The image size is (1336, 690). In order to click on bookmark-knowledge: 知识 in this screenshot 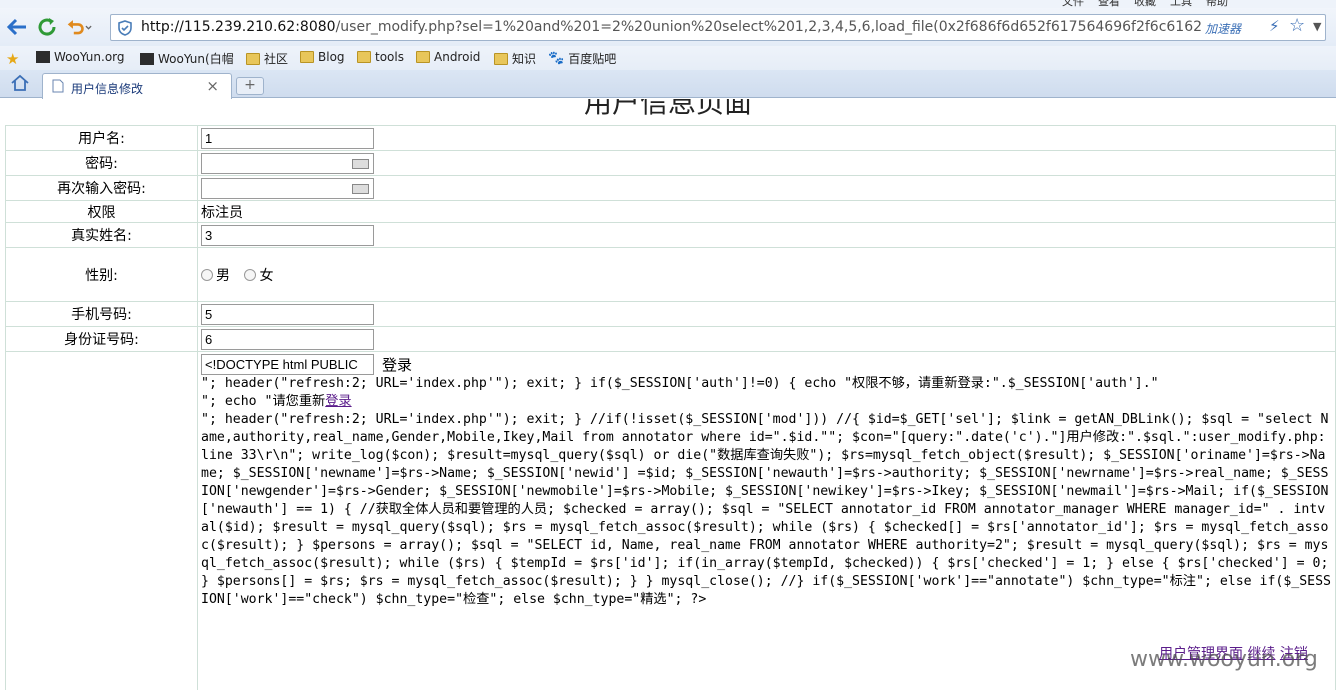, I will do `click(515, 58)`.